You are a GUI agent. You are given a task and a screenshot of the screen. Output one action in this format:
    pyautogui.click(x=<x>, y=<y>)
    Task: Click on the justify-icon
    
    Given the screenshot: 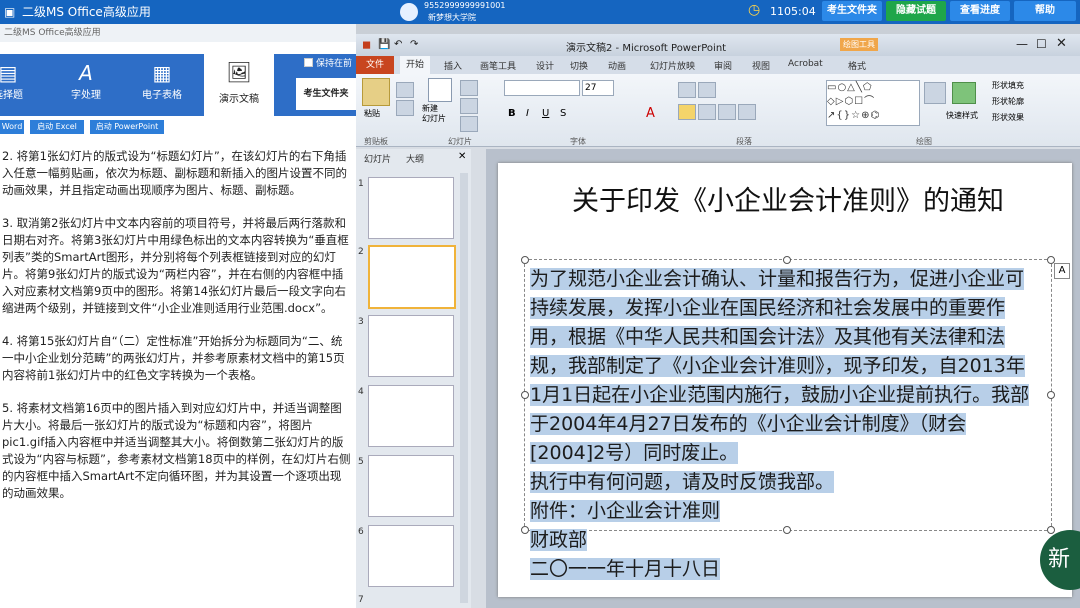 What is the action you would take?
    pyautogui.click(x=747, y=112)
    